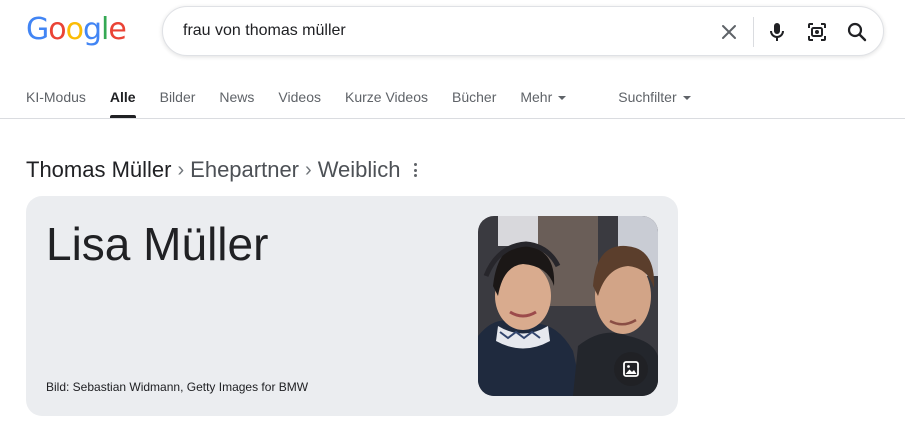  I want to click on tab-label: KI-Modus, so click(56, 97).